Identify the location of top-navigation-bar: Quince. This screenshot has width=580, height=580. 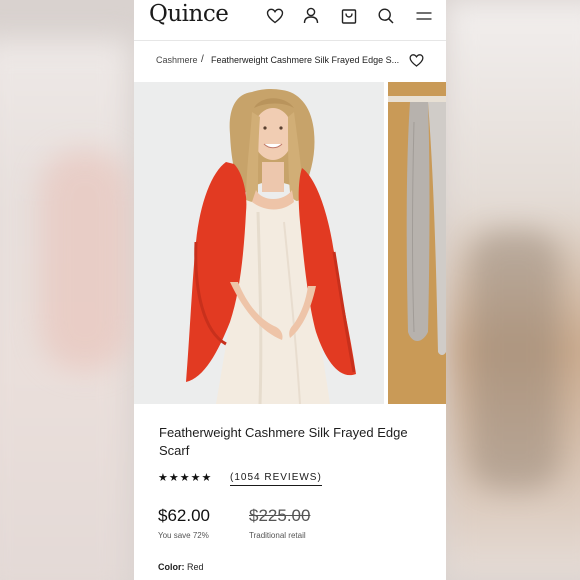
(290, 20).